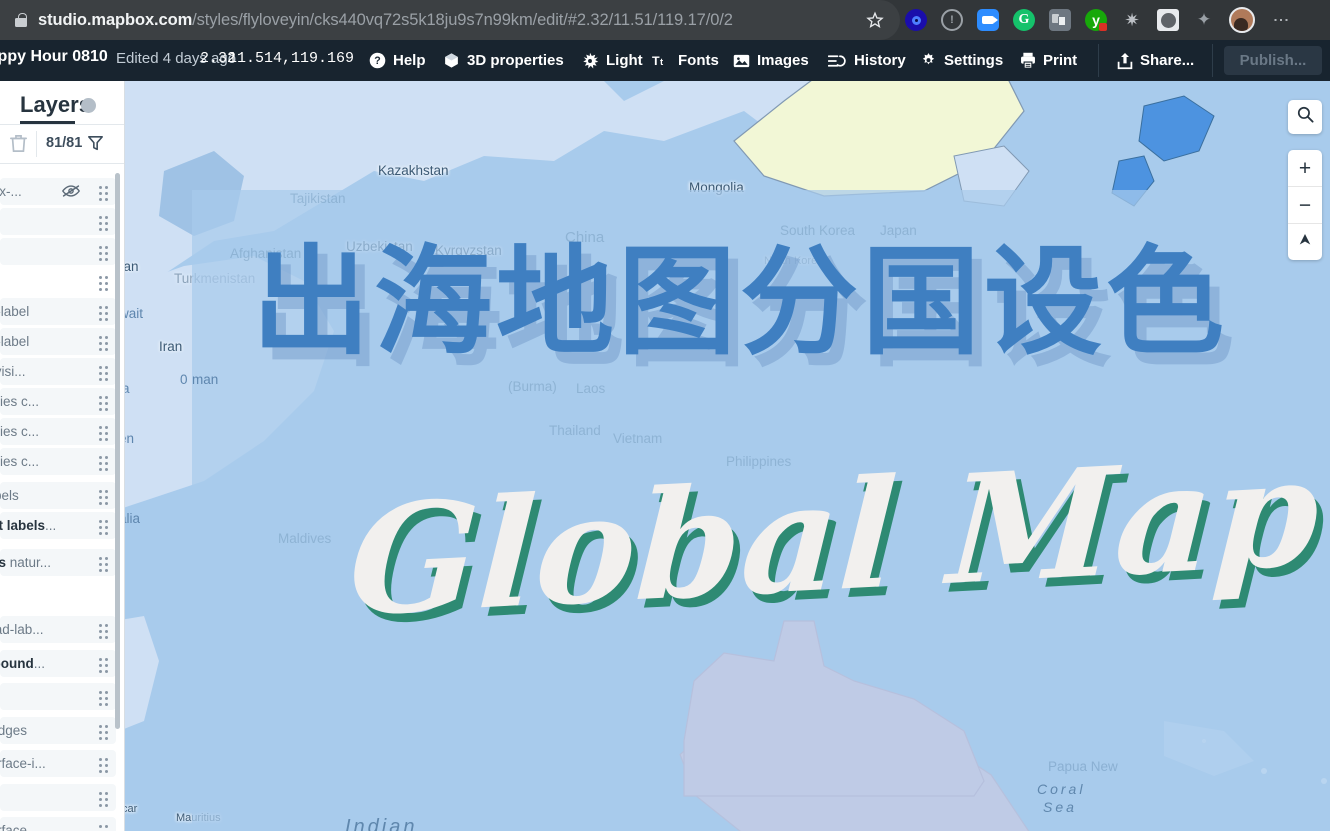 This screenshot has width=1330, height=831. I want to click on trash-icon, so click(18, 146).